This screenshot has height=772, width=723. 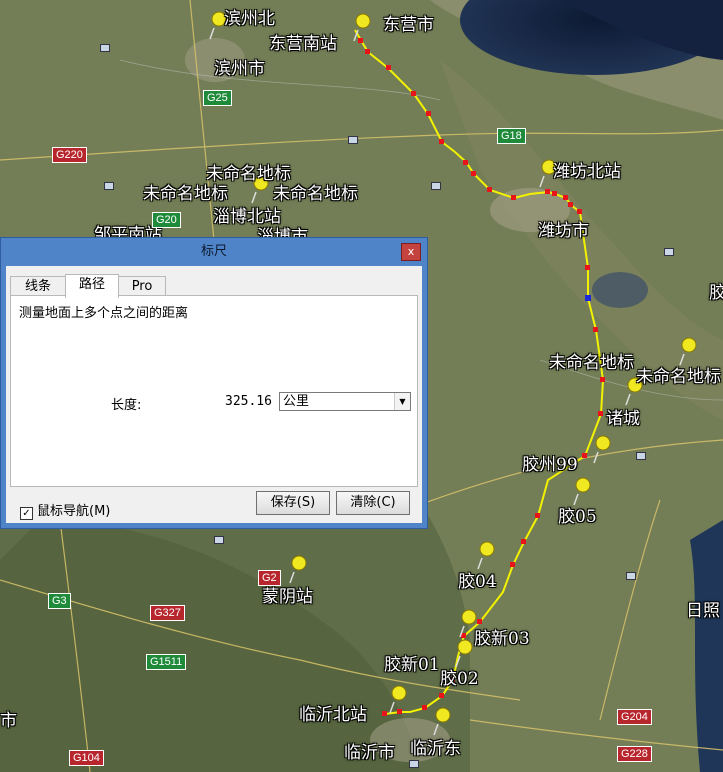 I want to click on place-label: 胶州99, so click(x=550, y=462).